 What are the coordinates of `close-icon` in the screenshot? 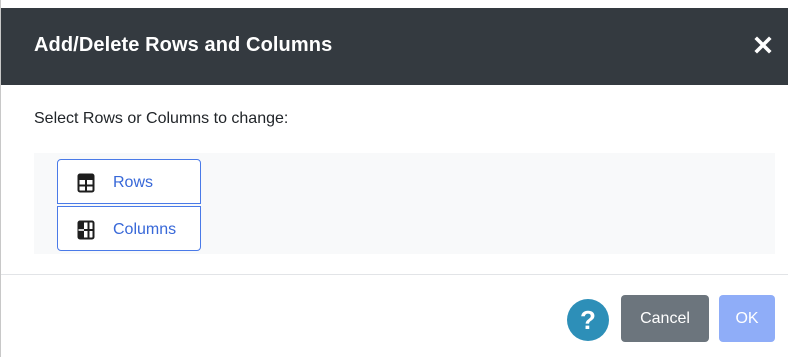 It's located at (763, 45).